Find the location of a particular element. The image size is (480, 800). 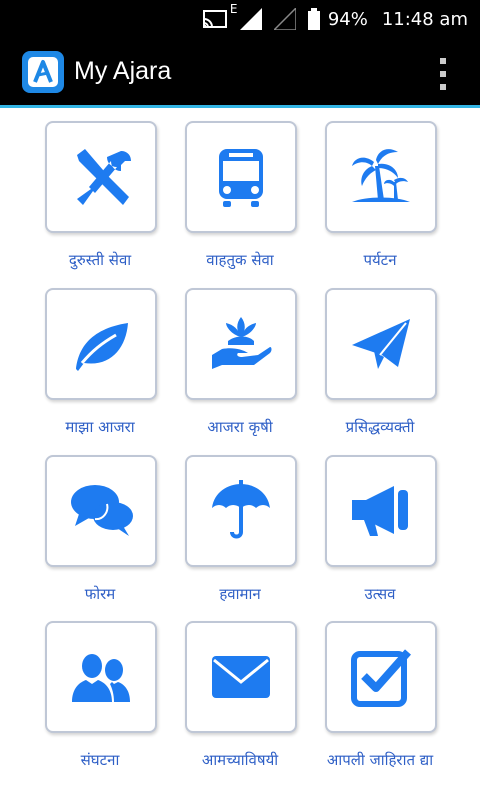

tile-label: हवामान is located at coordinates (240, 594).